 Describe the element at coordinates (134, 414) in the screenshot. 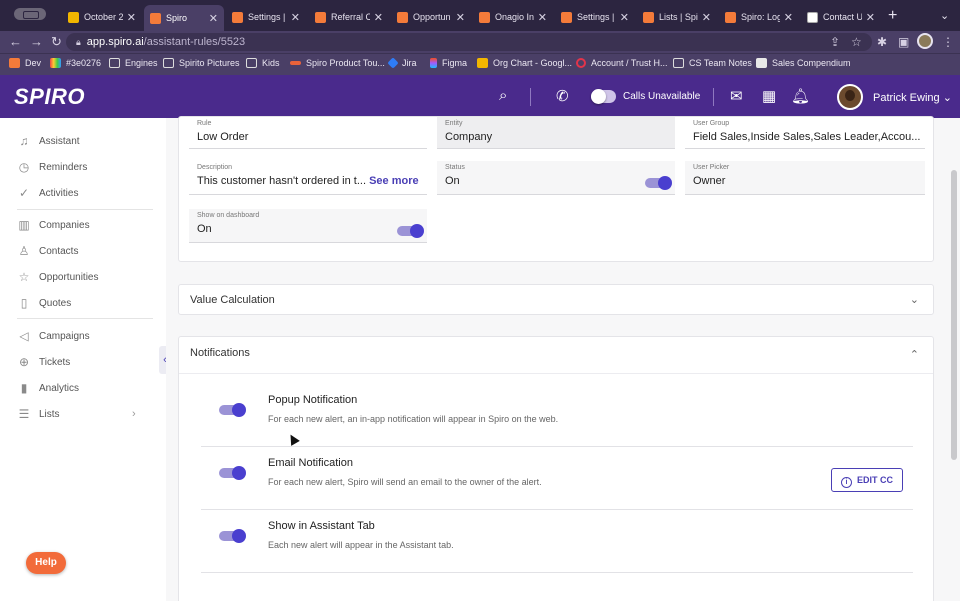

I see `chevron-right-icon: ›` at that location.